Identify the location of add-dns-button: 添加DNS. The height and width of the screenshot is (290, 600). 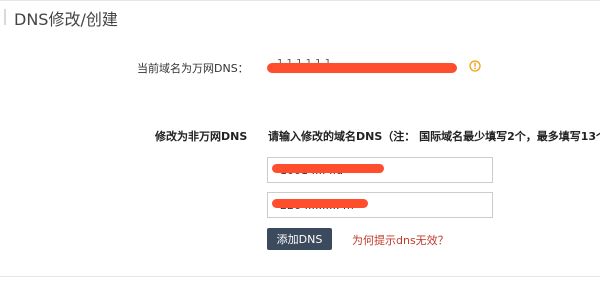
(299, 239).